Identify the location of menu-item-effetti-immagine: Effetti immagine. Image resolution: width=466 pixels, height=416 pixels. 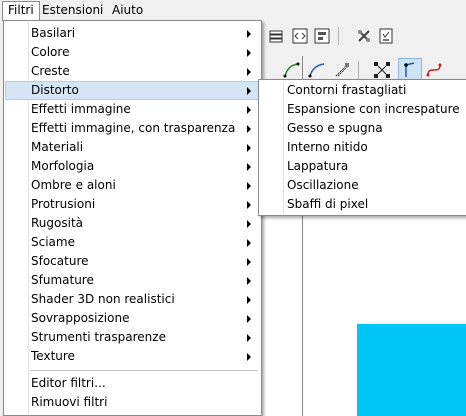
(132, 109).